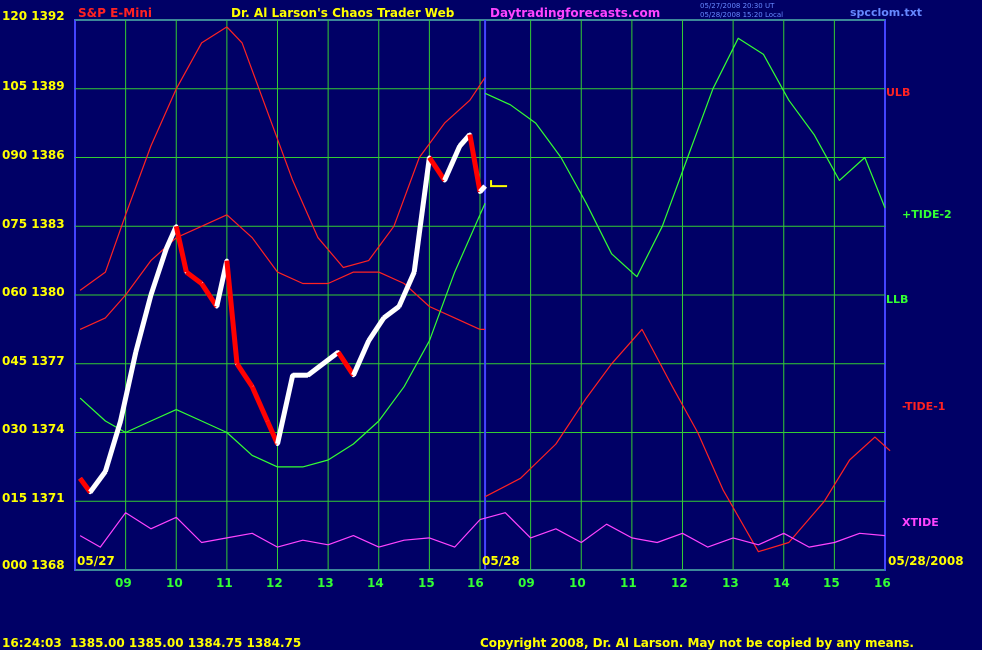 The height and width of the screenshot is (650, 982). What do you see at coordinates (33, 498) in the screenshot?
I see `y-tick-label: 015 1371` at bounding box center [33, 498].